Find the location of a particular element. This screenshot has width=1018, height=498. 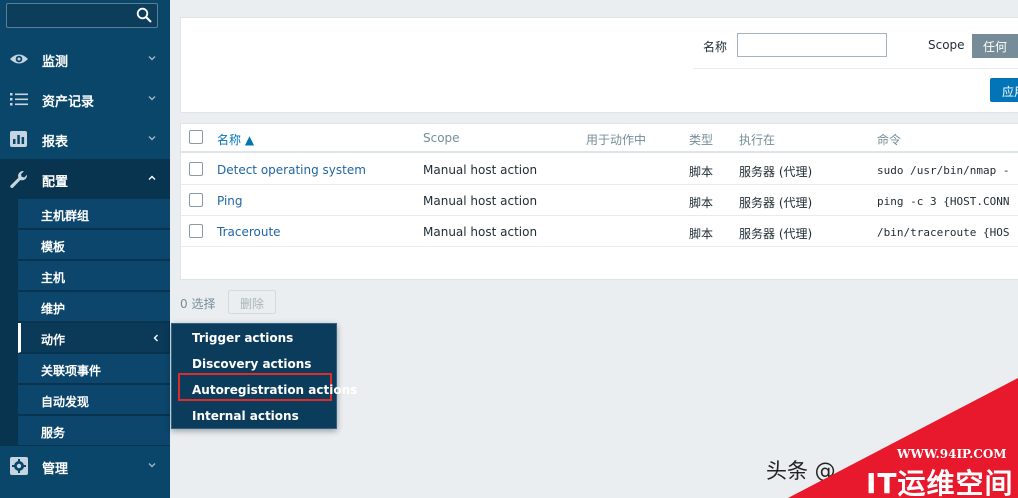

submenu-maintenance: 维护 is located at coordinates (94, 307).